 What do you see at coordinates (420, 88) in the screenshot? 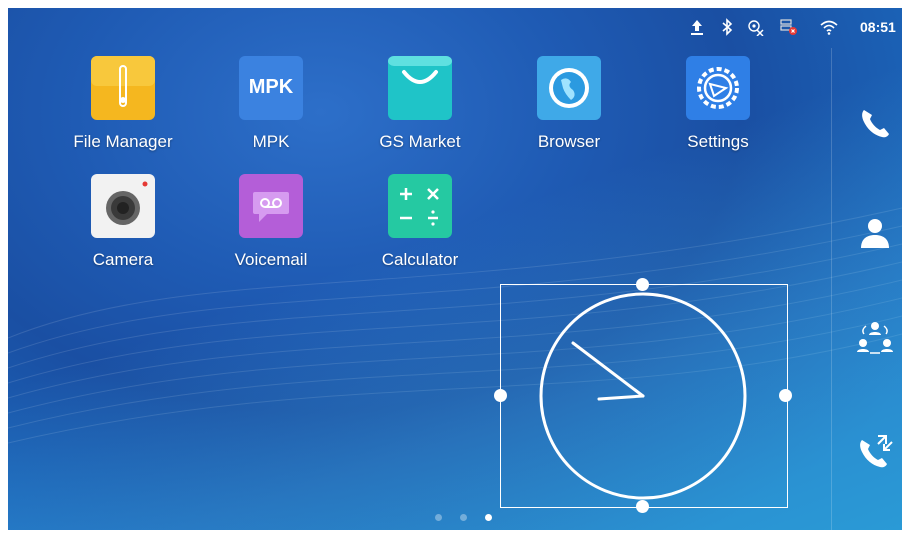
I see `gs-market-icon` at bounding box center [420, 88].